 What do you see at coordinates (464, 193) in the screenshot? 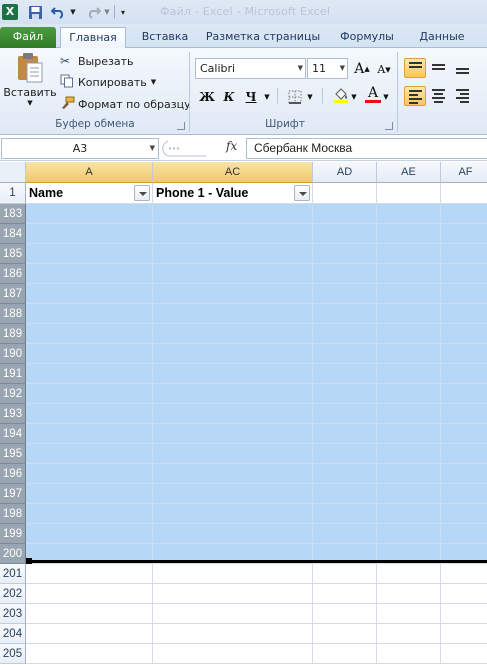
I see `header-cell-af` at bounding box center [464, 193].